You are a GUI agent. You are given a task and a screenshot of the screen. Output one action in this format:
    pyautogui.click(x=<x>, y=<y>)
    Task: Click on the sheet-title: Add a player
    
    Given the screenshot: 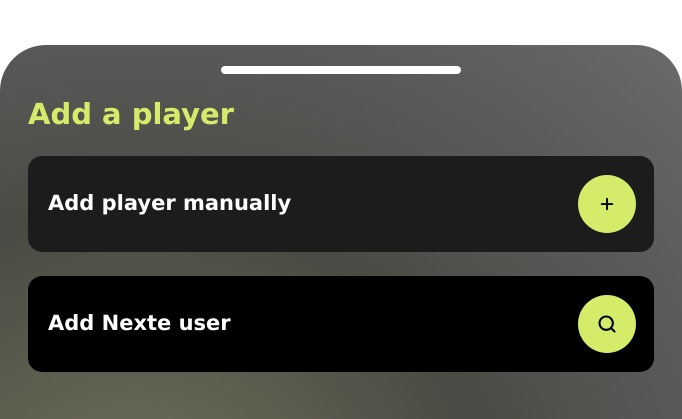 What is the action you would take?
    pyautogui.click(x=131, y=114)
    